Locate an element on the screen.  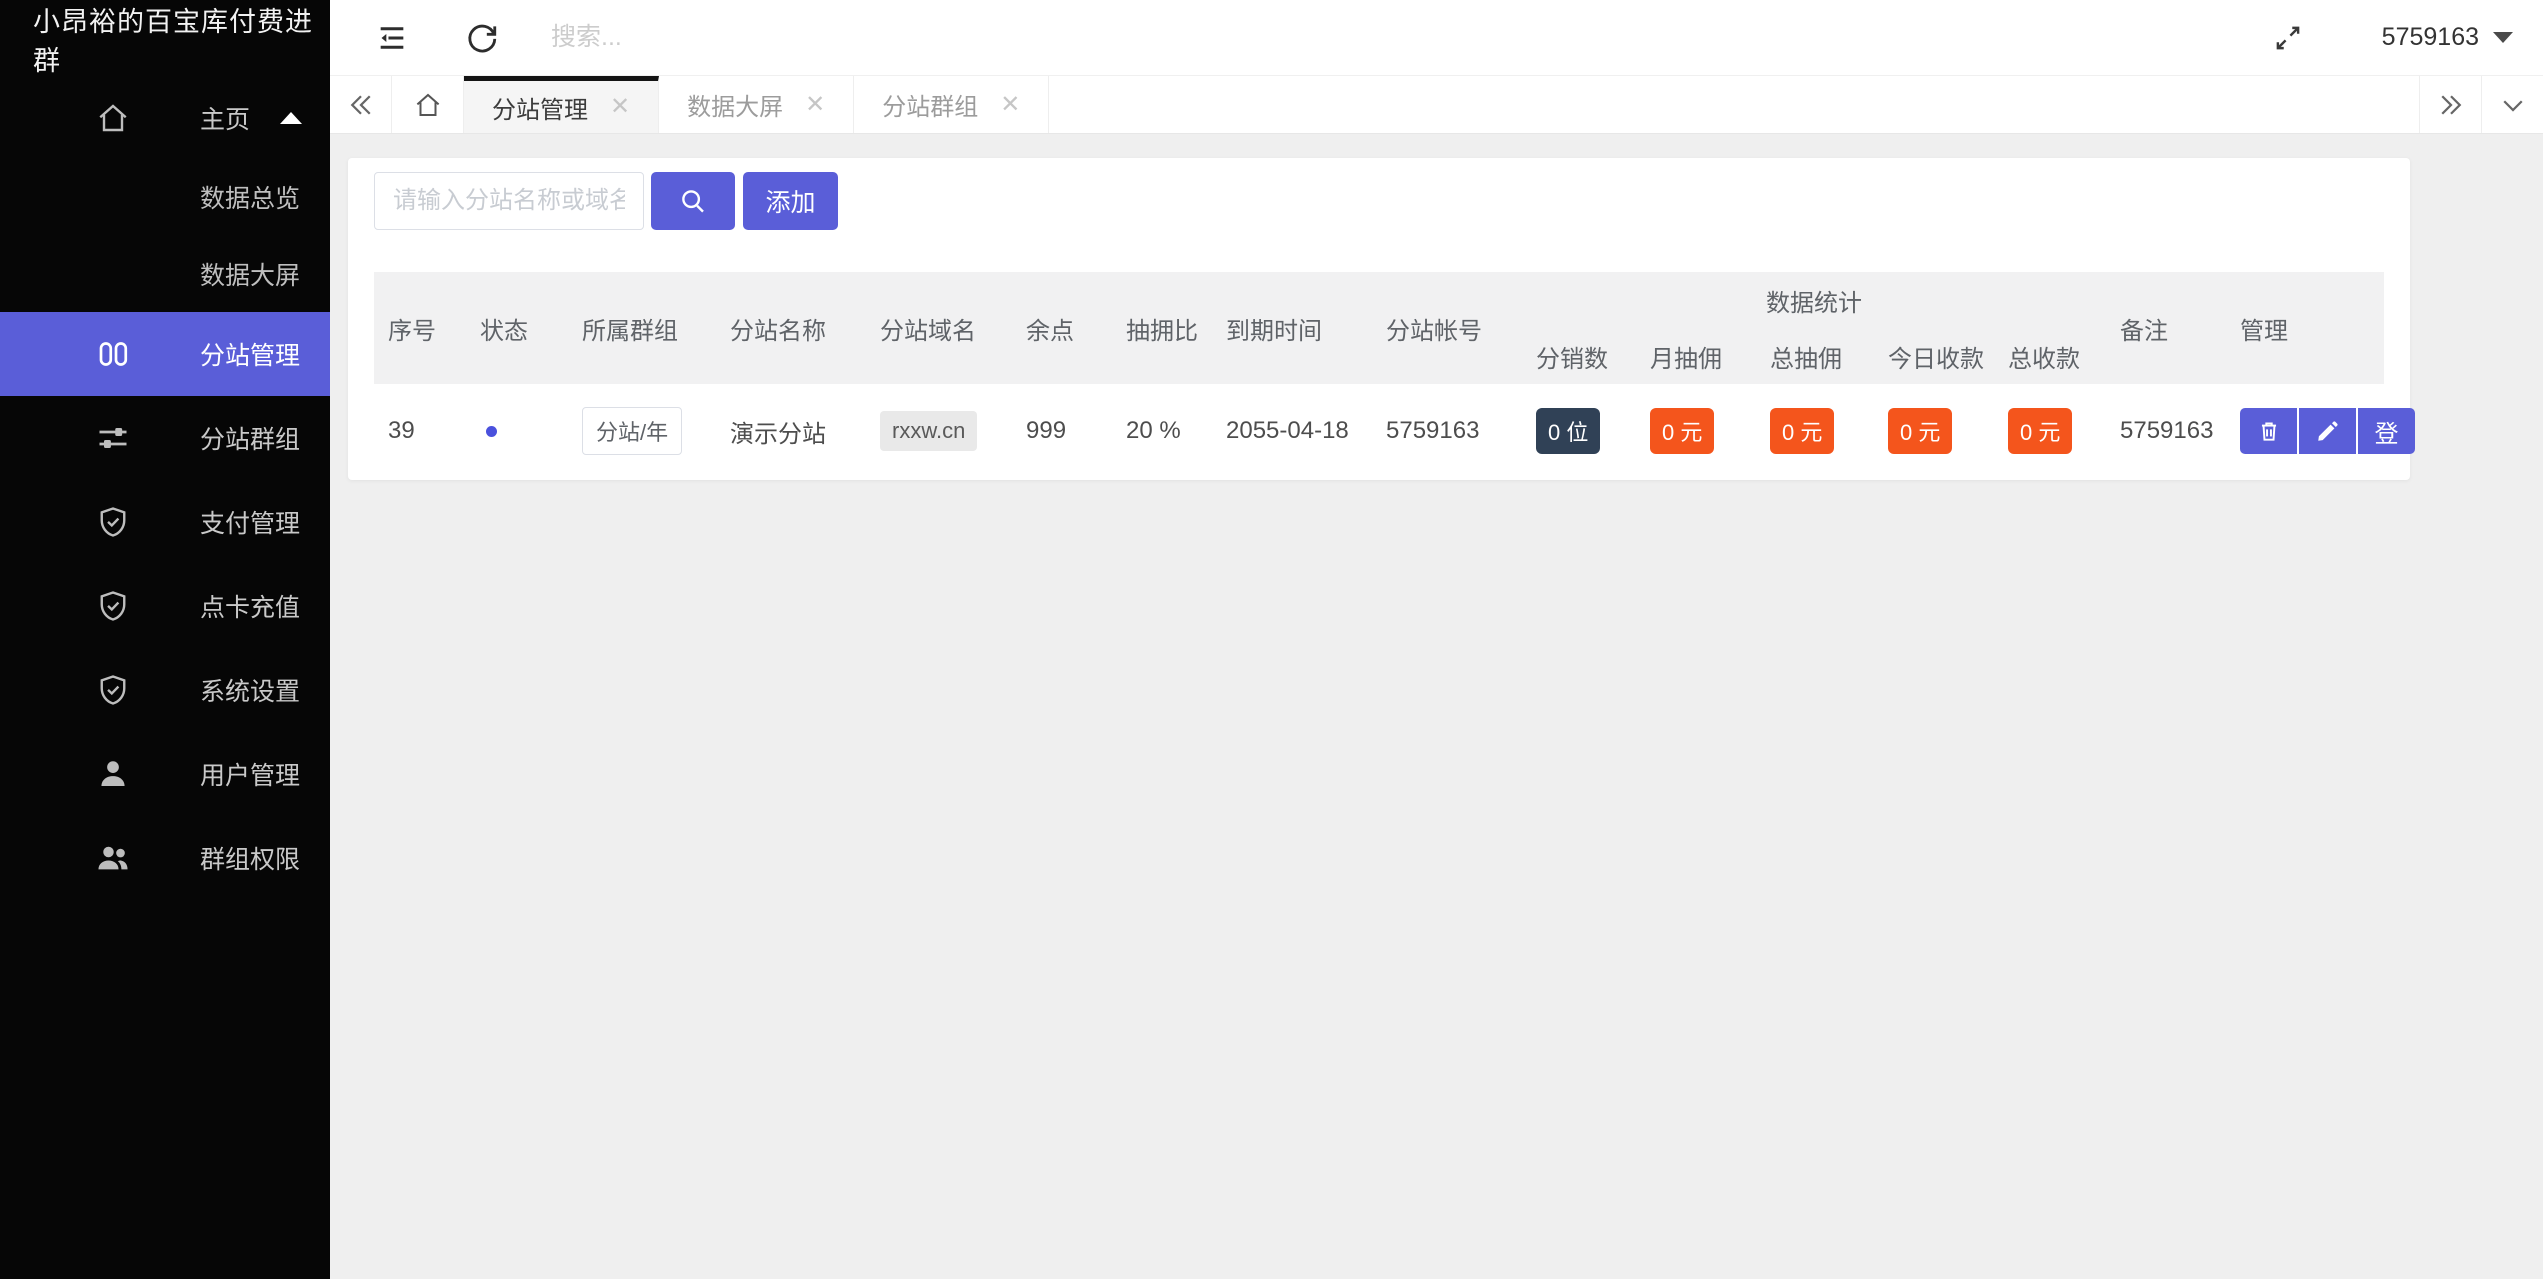
sidebar-item-payment-management: 支付管理 is located at coordinates (165, 522).